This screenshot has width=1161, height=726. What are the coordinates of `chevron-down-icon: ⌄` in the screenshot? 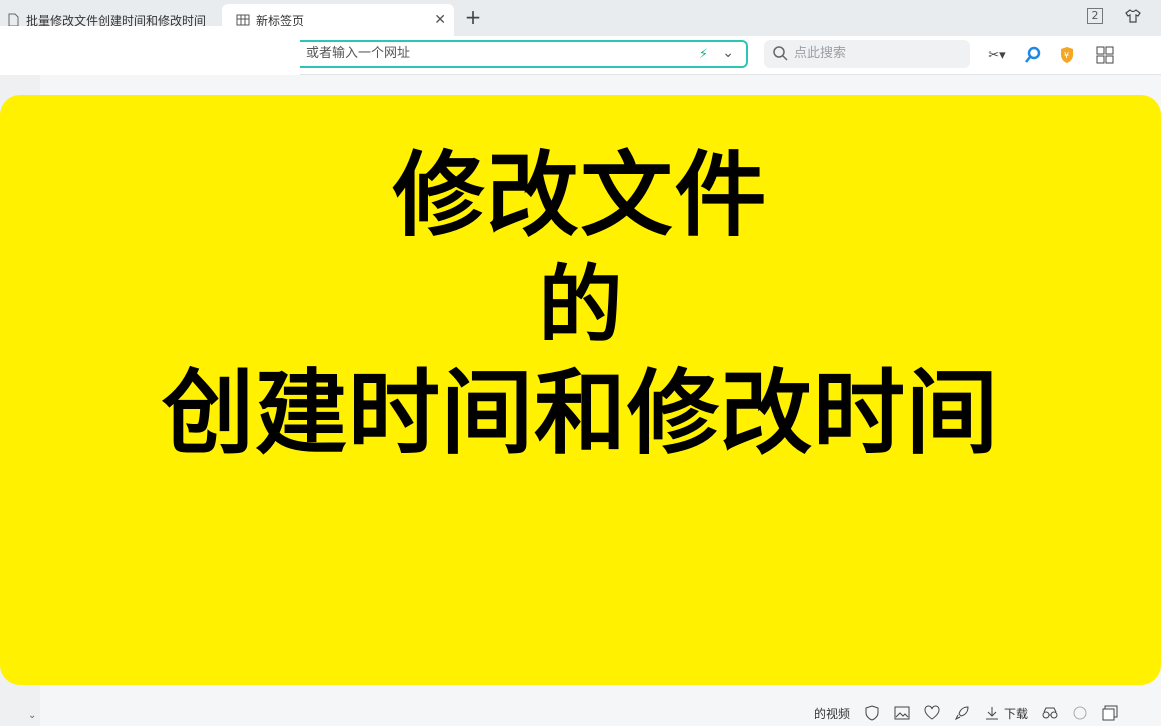 It's located at (728, 53).